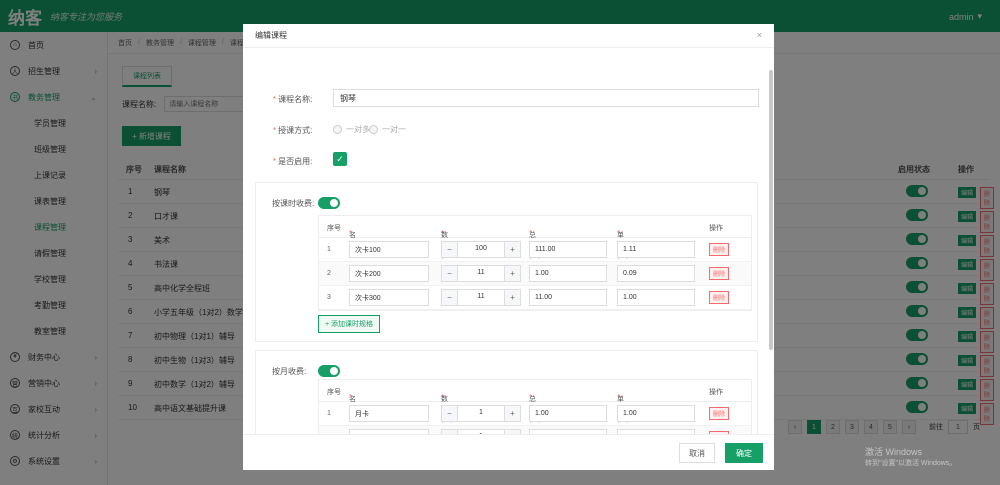 Image resolution: width=1000 pixels, height=485 pixels. What do you see at coordinates (911, 463) in the screenshot?
I see `watermark-subtitle: 转到"设置"以激活 Windows。` at bounding box center [911, 463].